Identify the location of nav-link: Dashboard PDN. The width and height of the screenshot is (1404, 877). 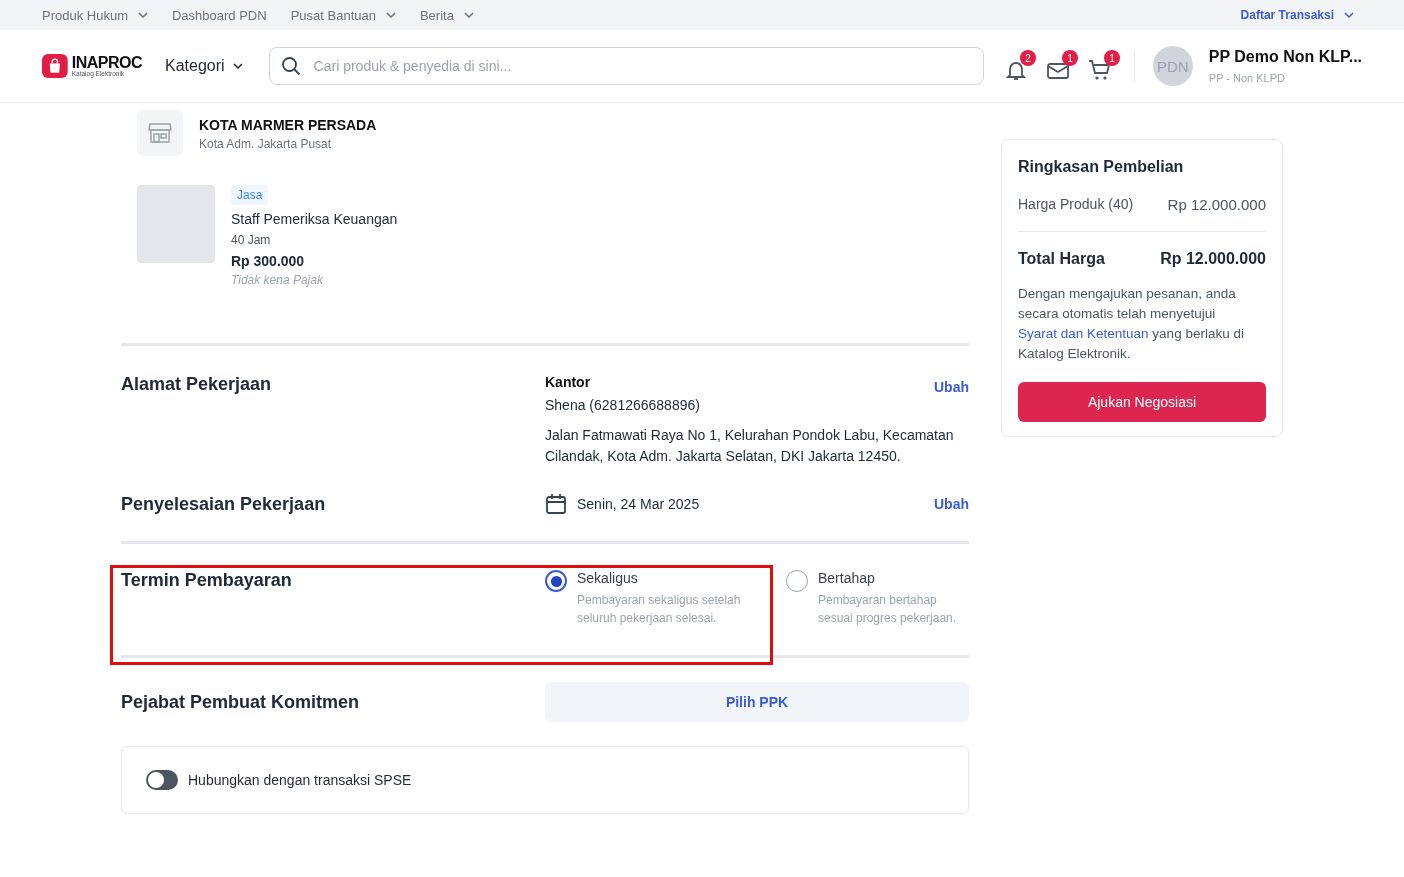
(219, 15).